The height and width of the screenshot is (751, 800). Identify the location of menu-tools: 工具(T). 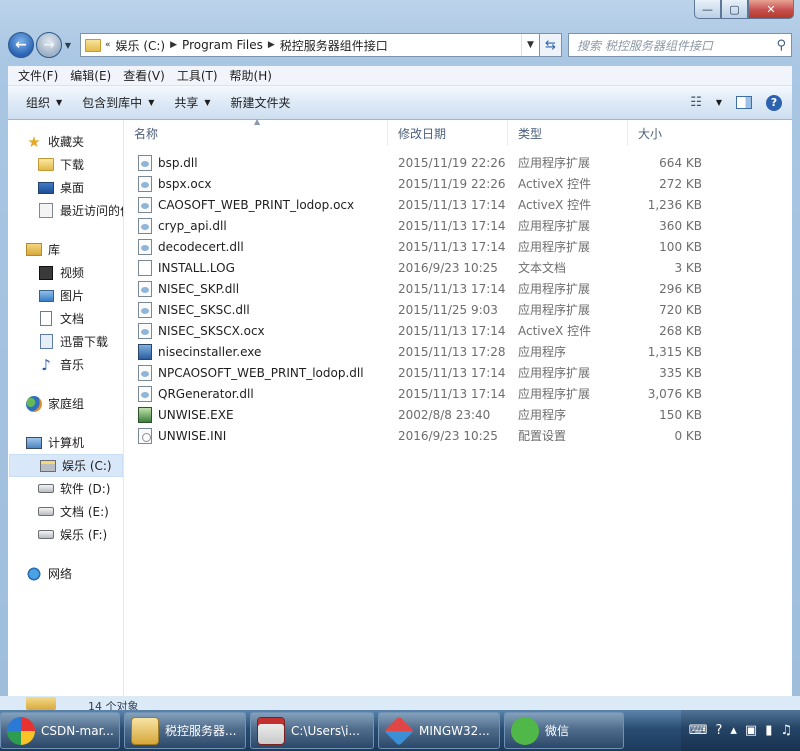
(197, 75).